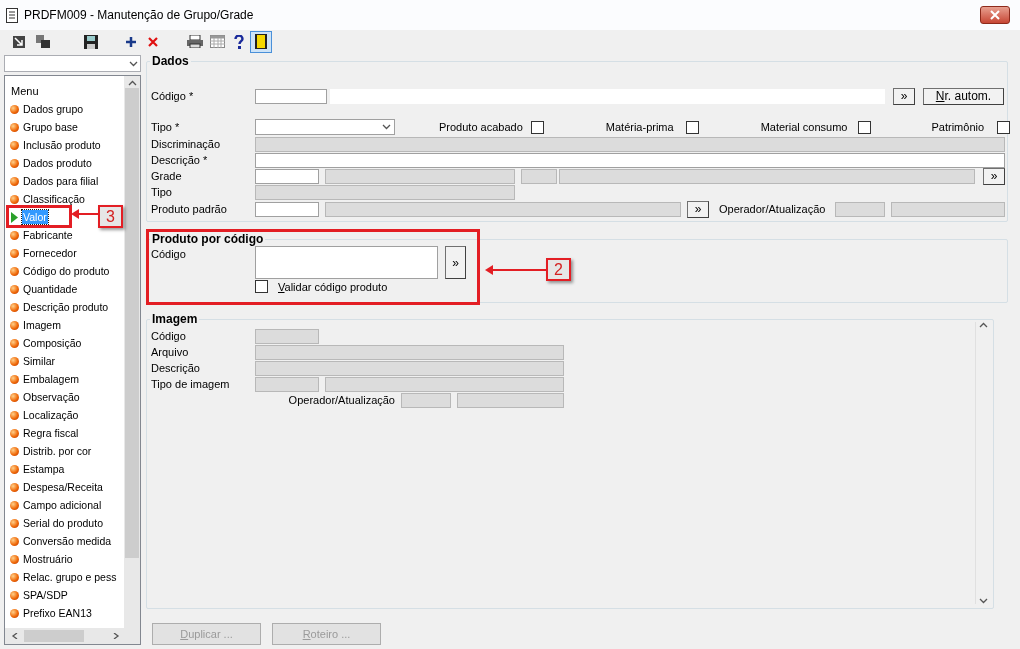  Describe the element at coordinates (558, 269) in the screenshot. I see `annotation-label: 2` at that location.